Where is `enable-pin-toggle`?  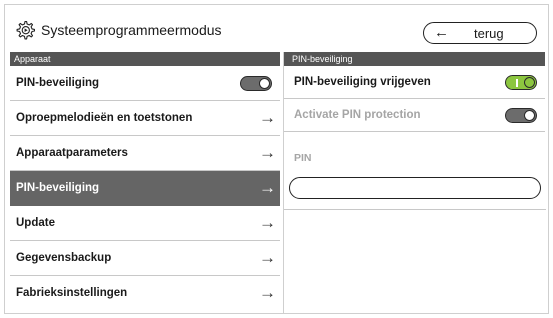
enable-pin-toggle is located at coordinates (521, 82).